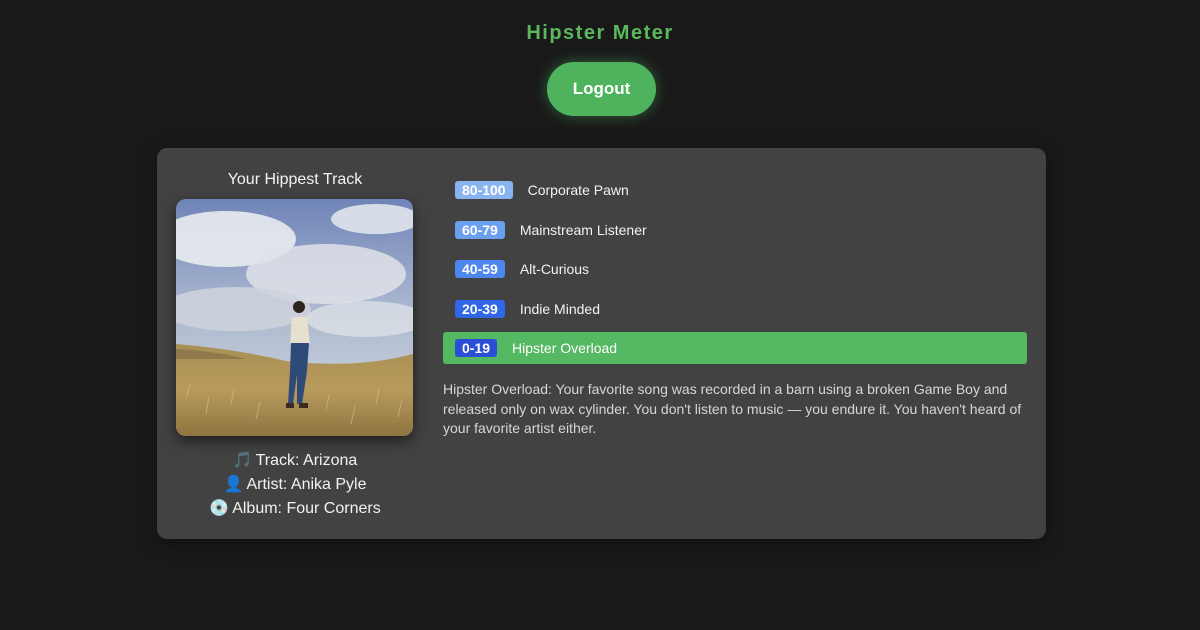  What do you see at coordinates (480, 269) in the screenshot?
I see `tier-range-badge: 40-59` at bounding box center [480, 269].